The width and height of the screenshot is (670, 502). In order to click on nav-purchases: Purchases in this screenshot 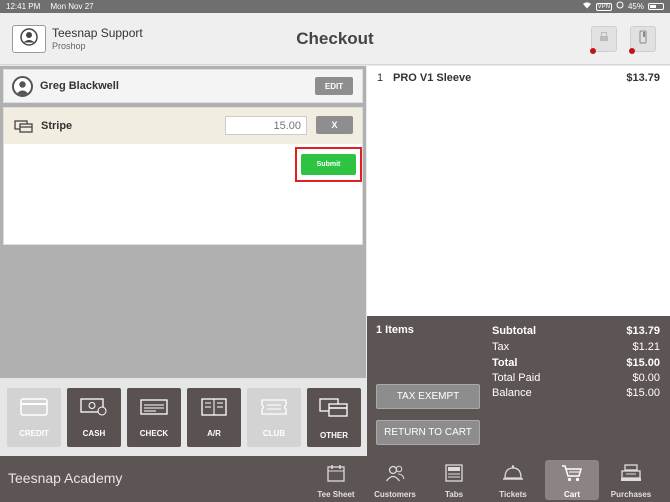, I will do `click(631, 480)`.